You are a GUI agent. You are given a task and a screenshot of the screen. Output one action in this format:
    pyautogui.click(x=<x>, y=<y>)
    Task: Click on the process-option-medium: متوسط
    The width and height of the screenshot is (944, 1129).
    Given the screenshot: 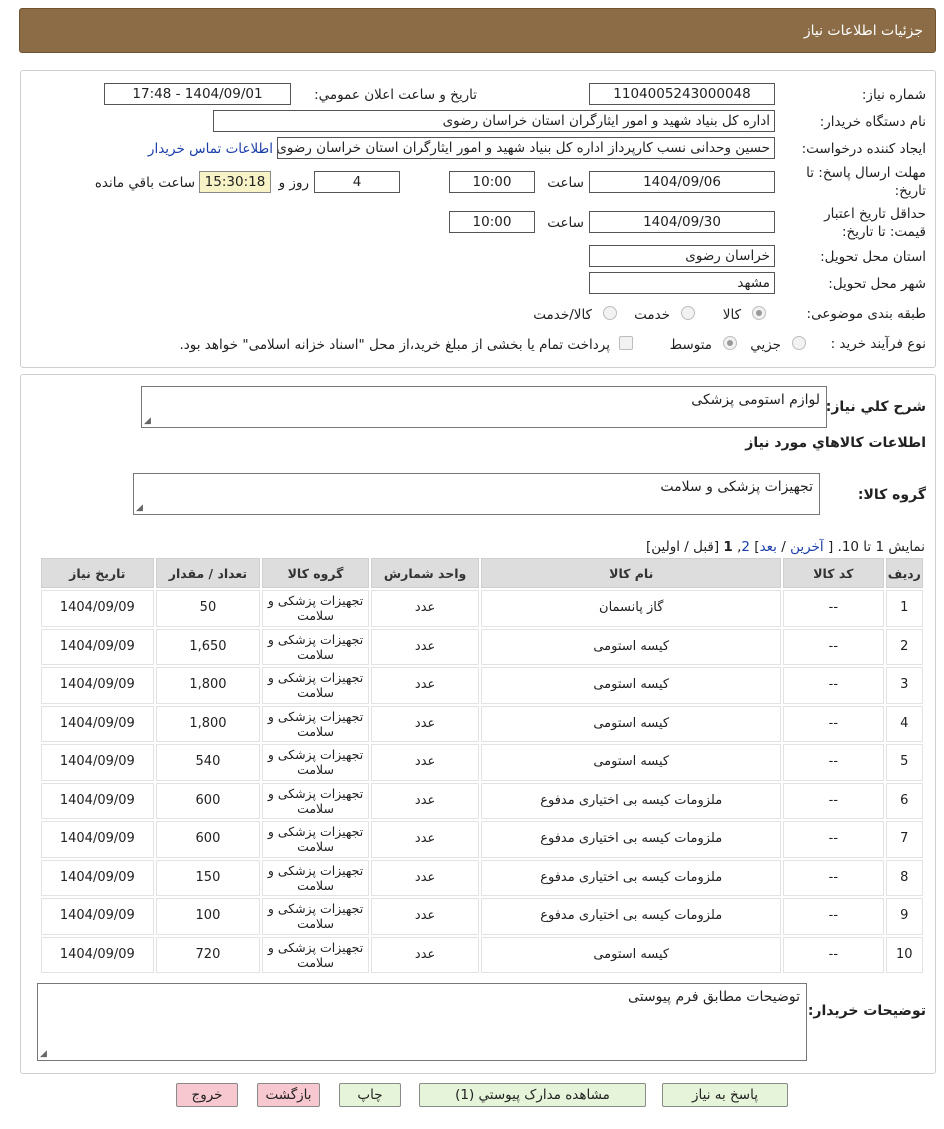 What is the action you would take?
    pyautogui.click(x=690, y=345)
    